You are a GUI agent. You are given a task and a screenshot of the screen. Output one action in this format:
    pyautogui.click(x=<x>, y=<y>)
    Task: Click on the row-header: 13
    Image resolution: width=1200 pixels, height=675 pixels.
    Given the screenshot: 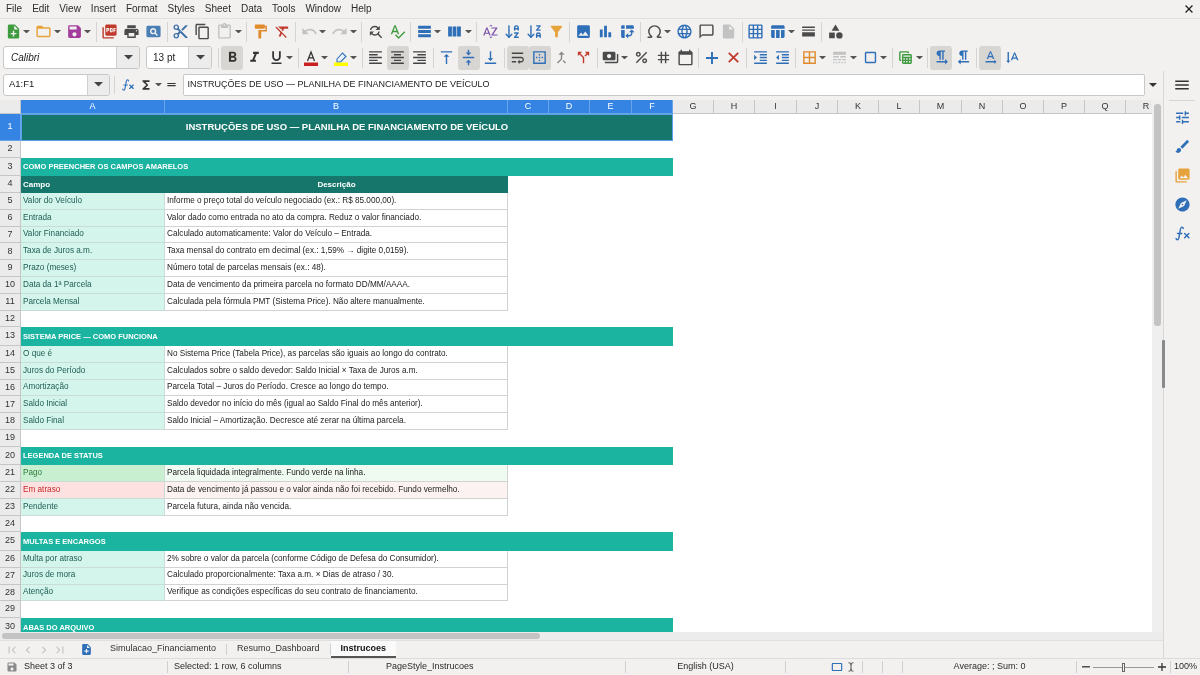 What is the action you would take?
    pyautogui.click(x=10, y=336)
    